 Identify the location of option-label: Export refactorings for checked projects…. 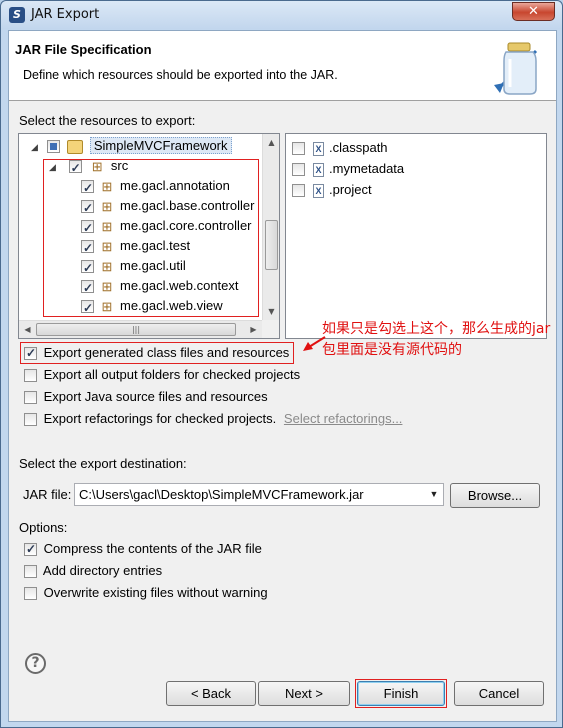
(160, 418).